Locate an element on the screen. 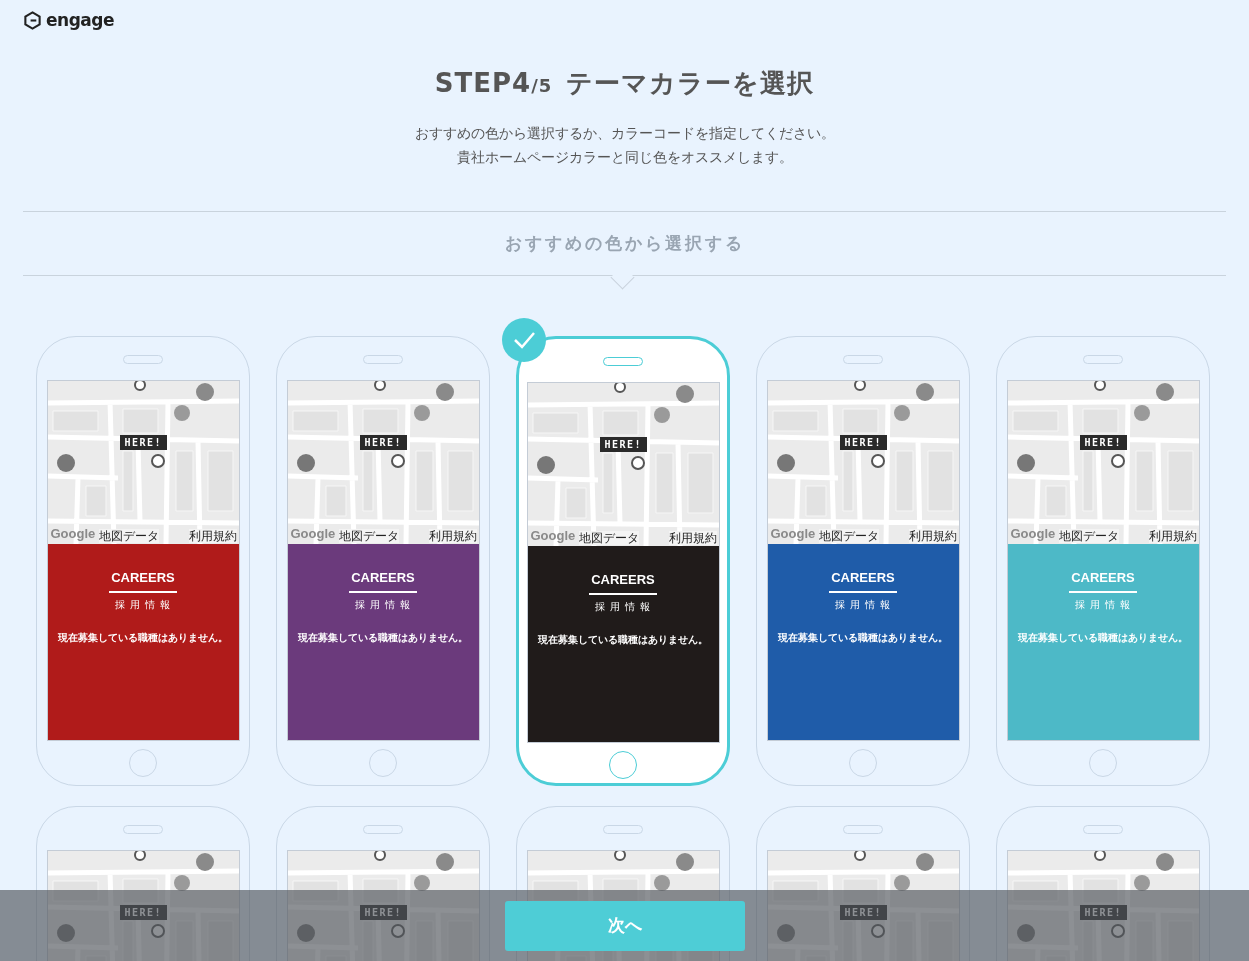 The image size is (1249, 961). page-title: テーマカラーを選択 is located at coordinates (690, 83).